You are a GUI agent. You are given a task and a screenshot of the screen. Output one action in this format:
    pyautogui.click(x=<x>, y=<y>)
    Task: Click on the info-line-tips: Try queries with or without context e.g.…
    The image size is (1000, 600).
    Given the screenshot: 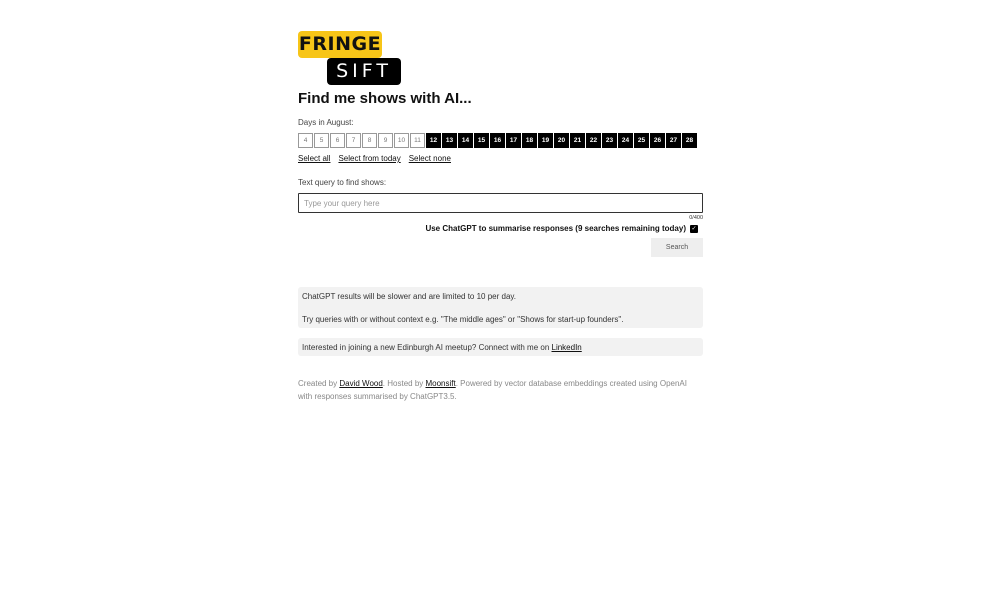 What is the action you would take?
    pyautogui.click(x=463, y=319)
    